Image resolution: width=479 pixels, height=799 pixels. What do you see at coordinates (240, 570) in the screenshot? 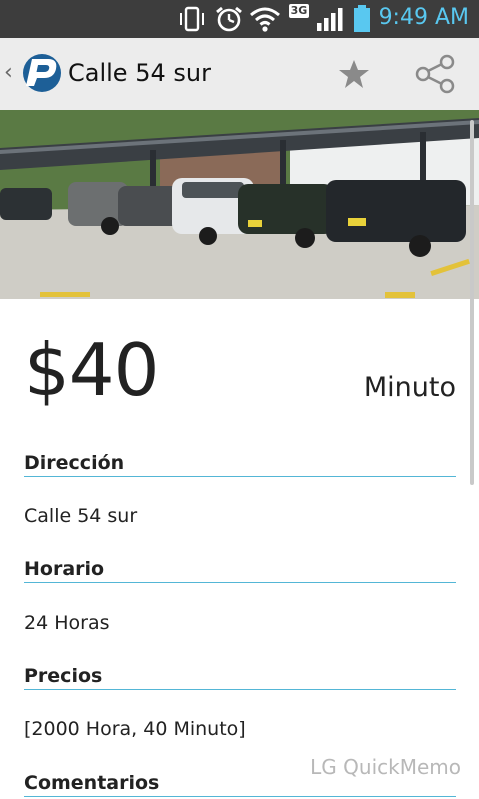
I see `section-heading-horario: Horario` at bounding box center [240, 570].